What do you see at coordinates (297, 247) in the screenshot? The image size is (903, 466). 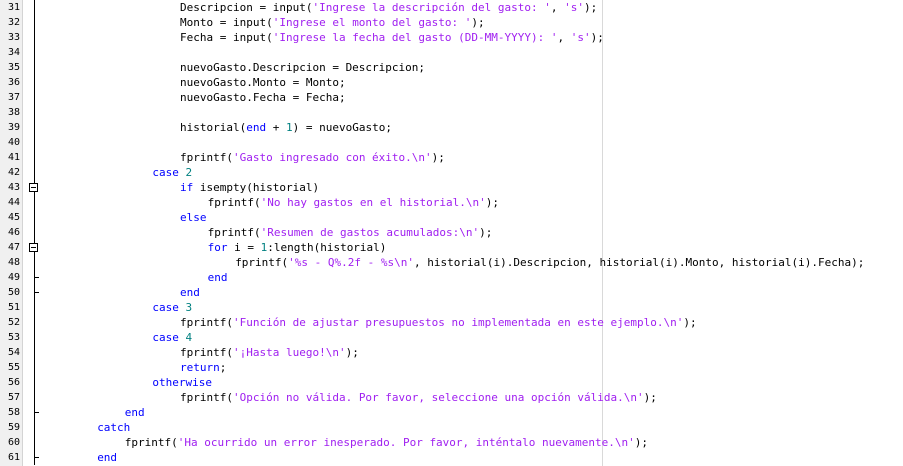 I see `code-text: for i = 1:length(historial)` at bounding box center [297, 247].